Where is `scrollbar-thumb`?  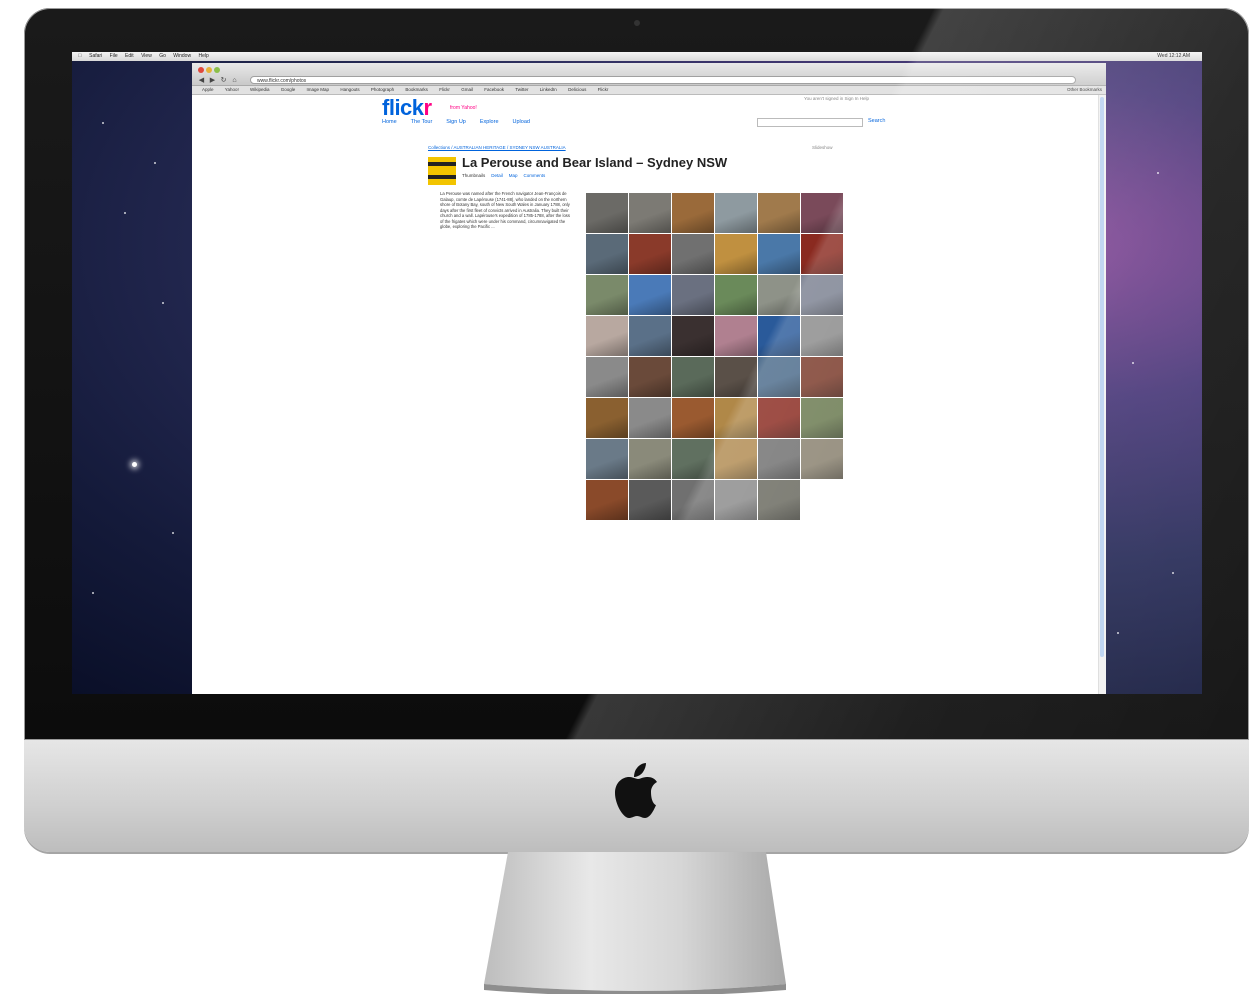
scrollbar-thumb is located at coordinates (1102, 377).